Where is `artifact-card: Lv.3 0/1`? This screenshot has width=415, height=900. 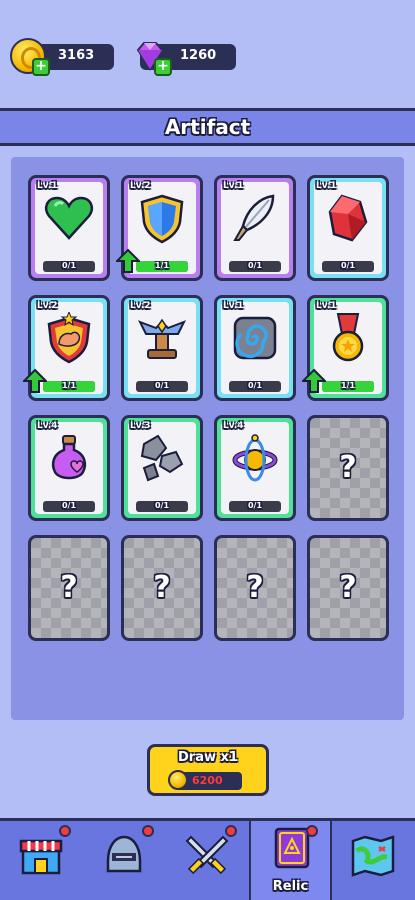 artifact-card: Lv.3 0/1 is located at coordinates (162, 468).